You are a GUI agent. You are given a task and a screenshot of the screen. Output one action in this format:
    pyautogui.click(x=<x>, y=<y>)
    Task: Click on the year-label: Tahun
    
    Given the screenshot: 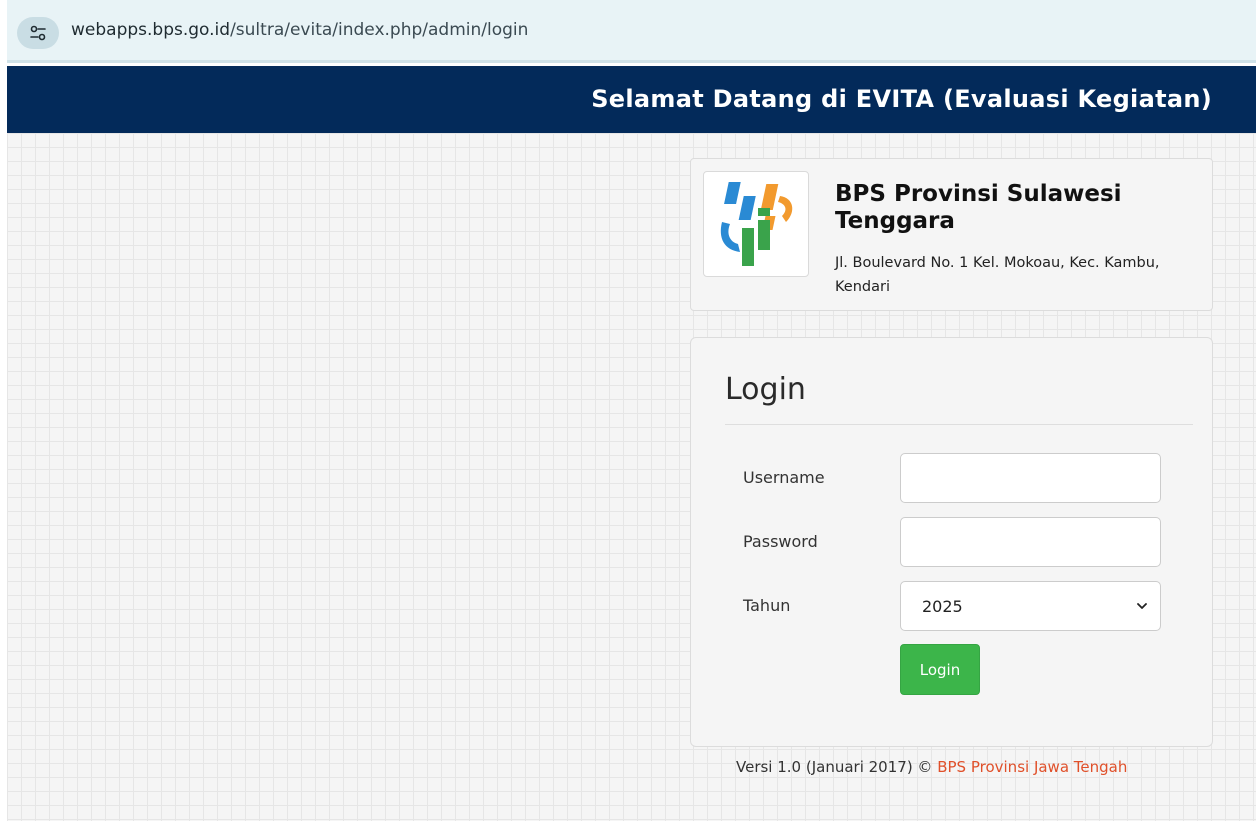 What is the action you would take?
    pyautogui.click(x=767, y=605)
    